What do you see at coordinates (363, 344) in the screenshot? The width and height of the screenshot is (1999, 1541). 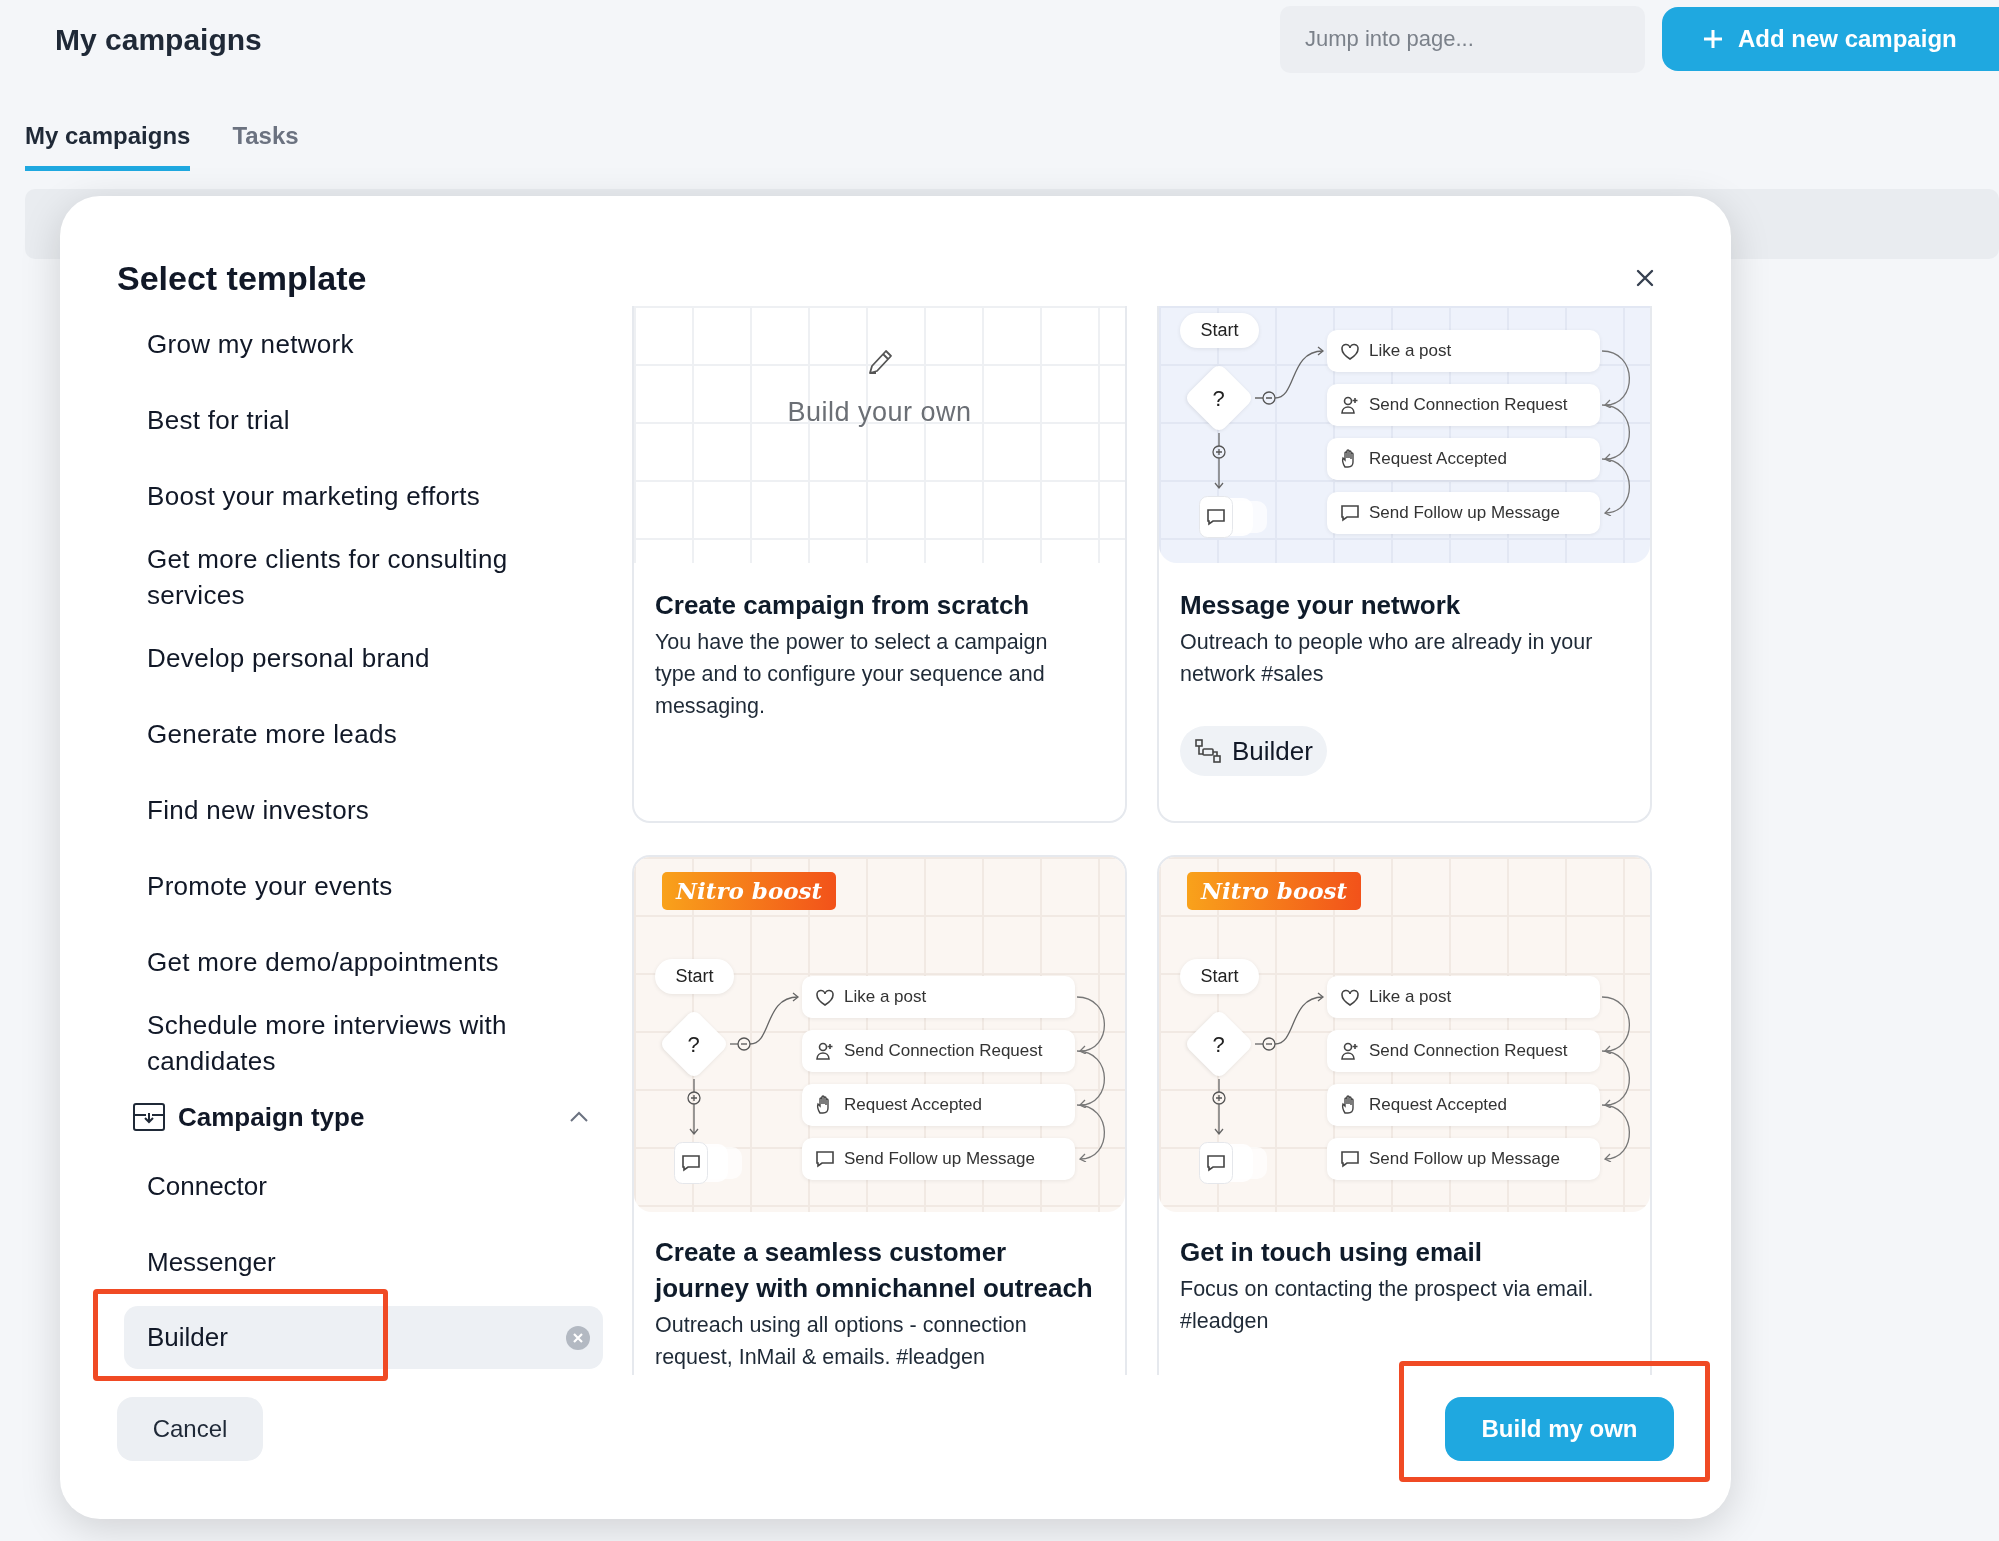 I see `goal-item: Grow my network` at bounding box center [363, 344].